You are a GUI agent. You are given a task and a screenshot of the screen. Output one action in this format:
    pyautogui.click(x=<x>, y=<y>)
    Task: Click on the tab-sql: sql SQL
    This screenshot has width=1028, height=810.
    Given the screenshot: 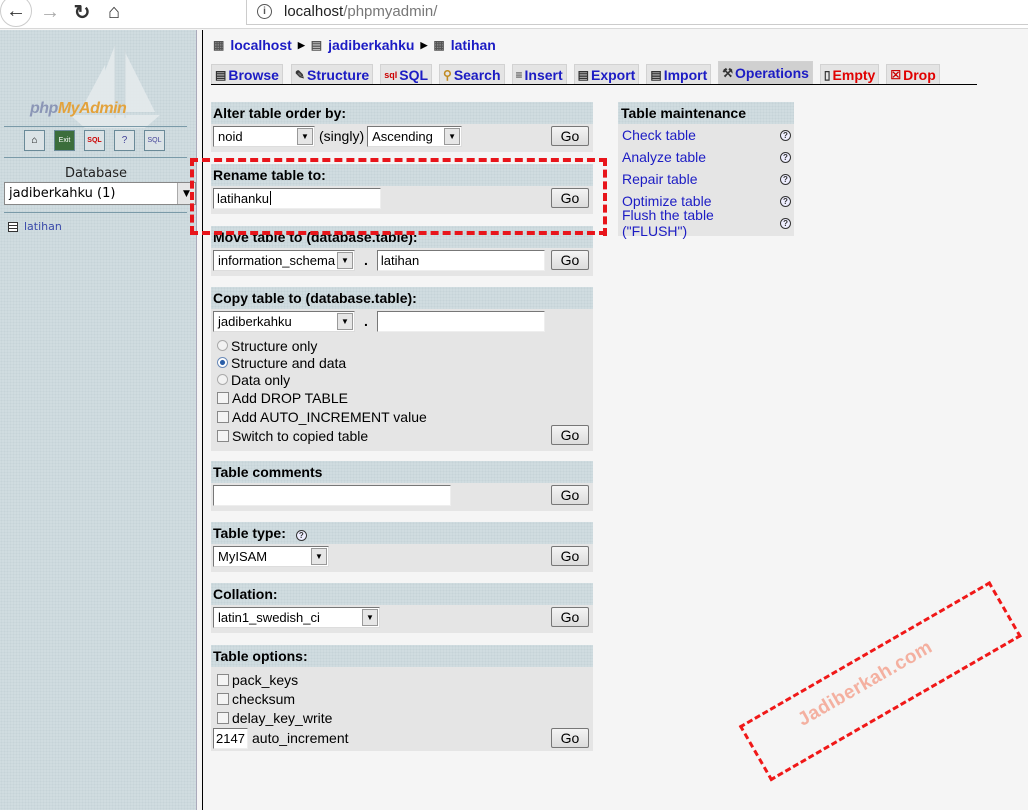 What is the action you would take?
    pyautogui.click(x=406, y=74)
    